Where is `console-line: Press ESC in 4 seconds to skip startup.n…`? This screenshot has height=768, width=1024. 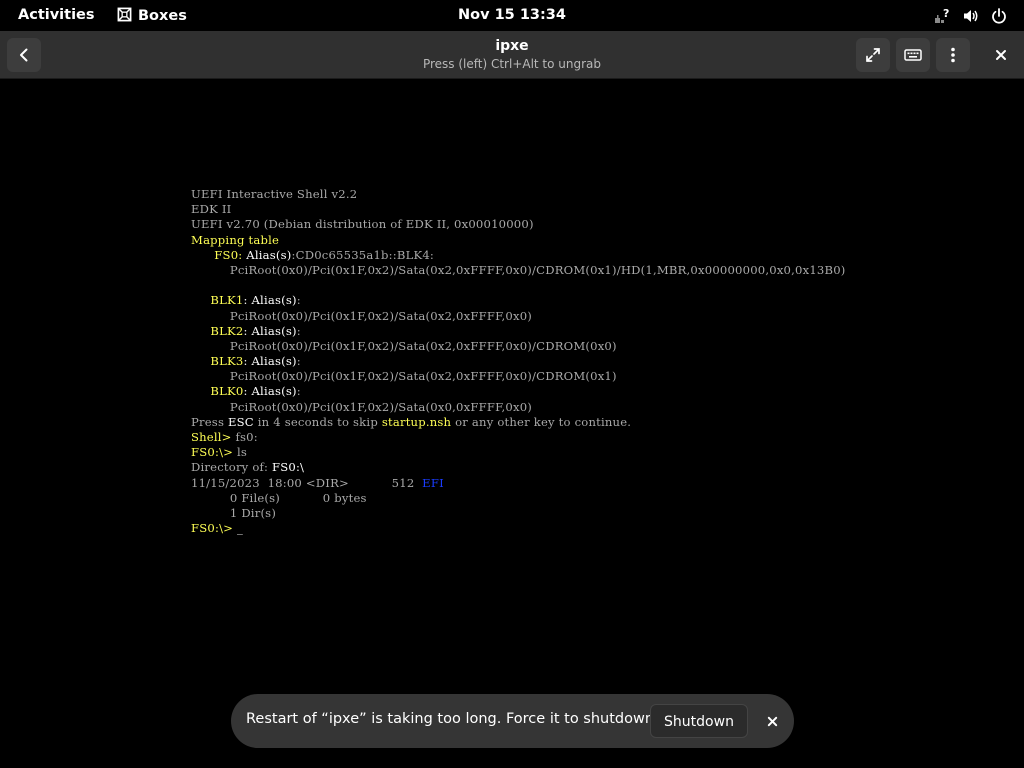 console-line: Press ESC in 4 seconds to skip startup.n… is located at coordinates (541, 422).